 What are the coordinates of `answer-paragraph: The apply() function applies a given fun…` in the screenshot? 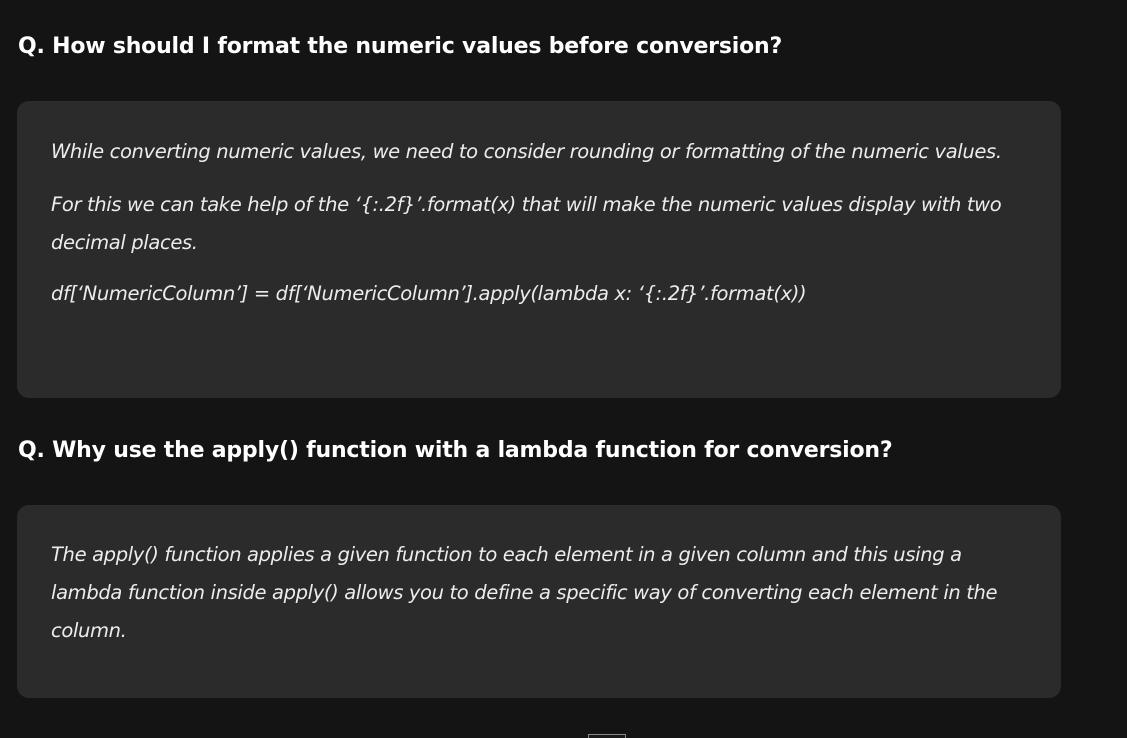 It's located at (524, 592).